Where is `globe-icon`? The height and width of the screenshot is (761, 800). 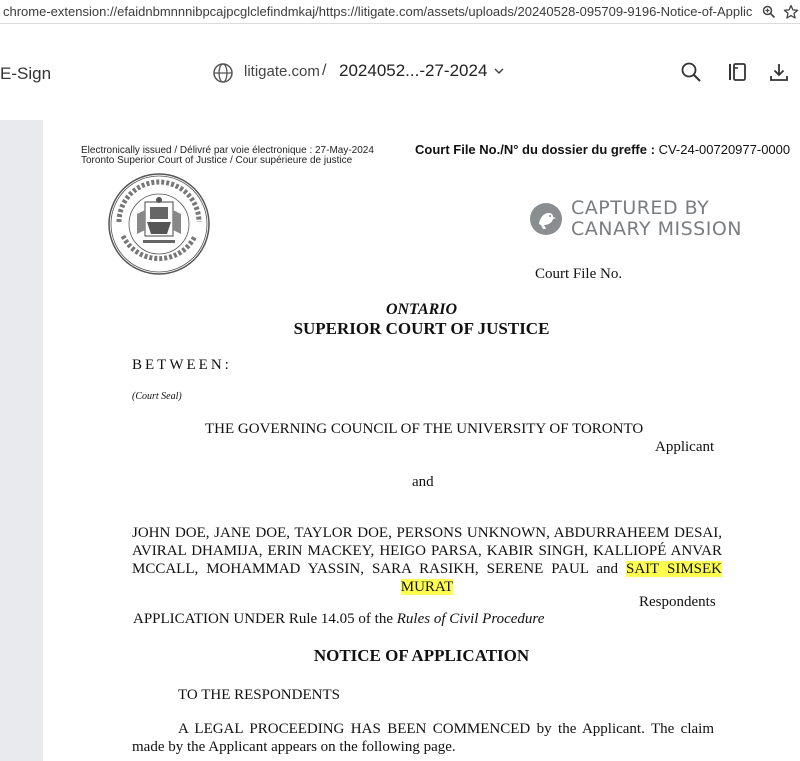
globe-icon is located at coordinates (223, 73).